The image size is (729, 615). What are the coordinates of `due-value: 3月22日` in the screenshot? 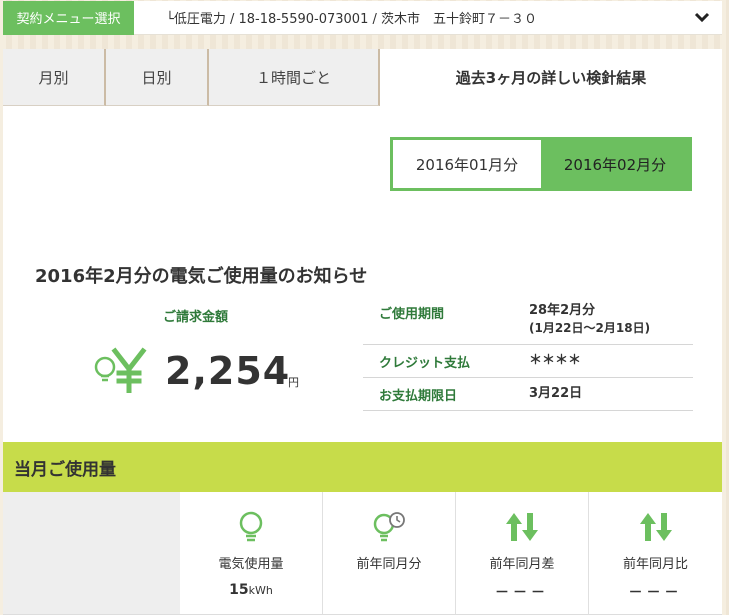 It's located at (556, 393).